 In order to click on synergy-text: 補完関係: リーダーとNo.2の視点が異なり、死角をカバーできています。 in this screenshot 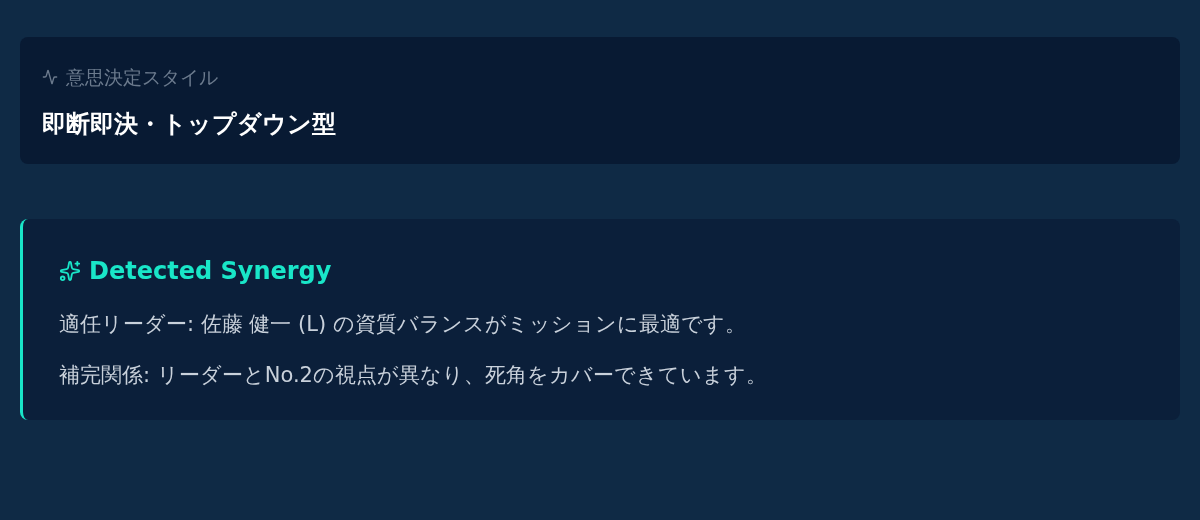, I will do `click(413, 375)`.